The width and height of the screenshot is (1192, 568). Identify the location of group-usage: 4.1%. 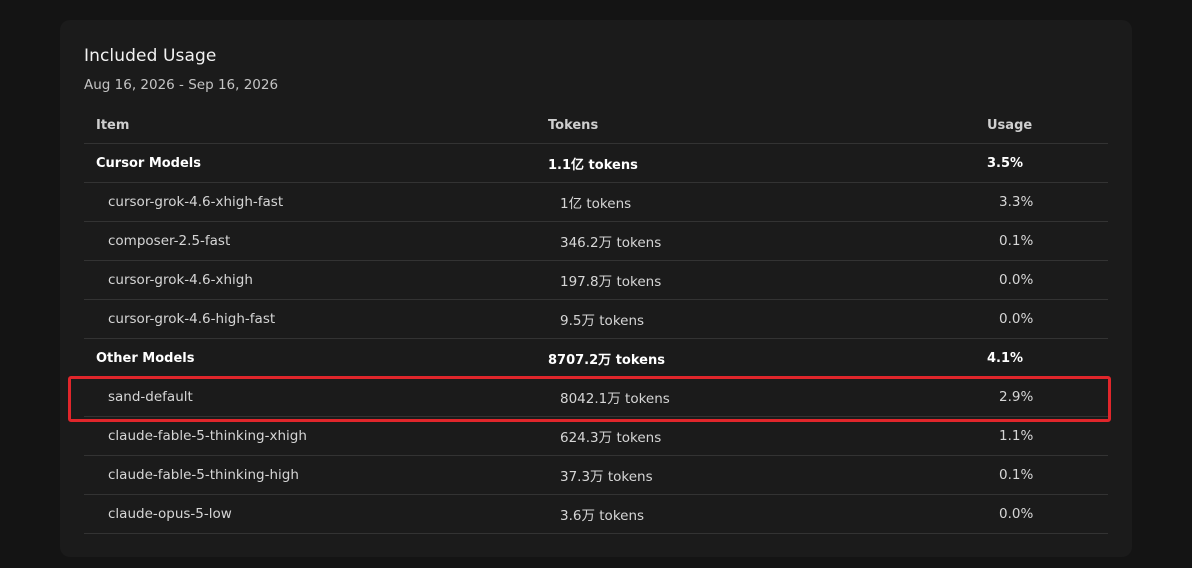
(1005, 358).